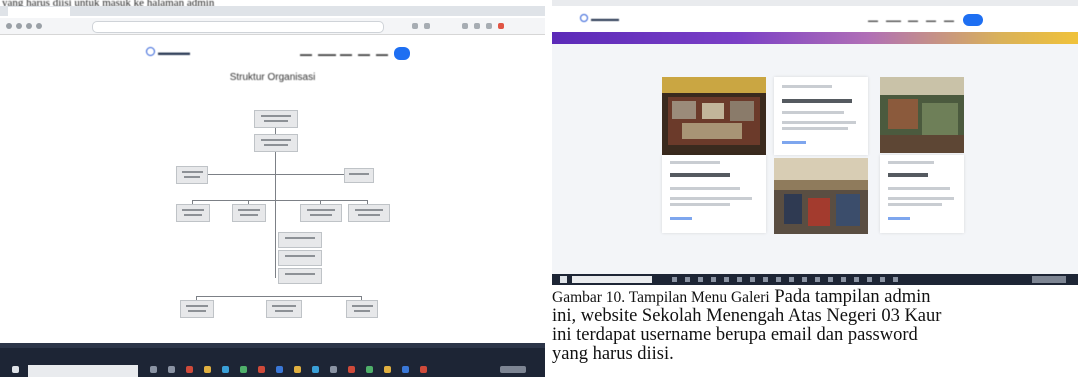 The width and height of the screenshot is (1078, 377). Describe the element at coordinates (9, 26) in the screenshot. I see `back-icon` at that location.